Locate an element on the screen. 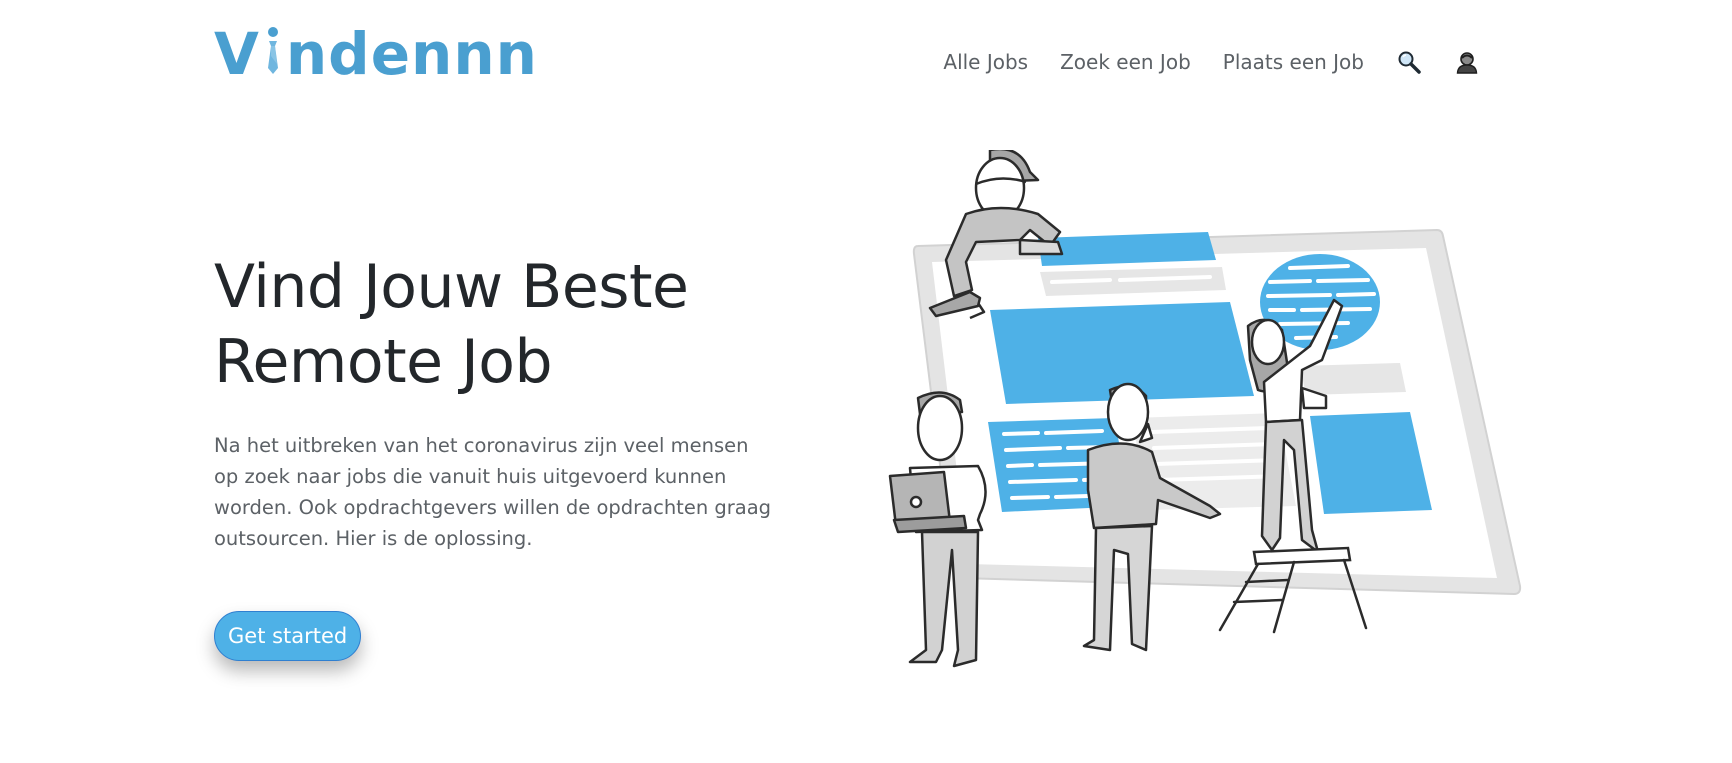 The image size is (1732, 763). brand-wordmark: V ndennn is located at coordinates (376, 54).